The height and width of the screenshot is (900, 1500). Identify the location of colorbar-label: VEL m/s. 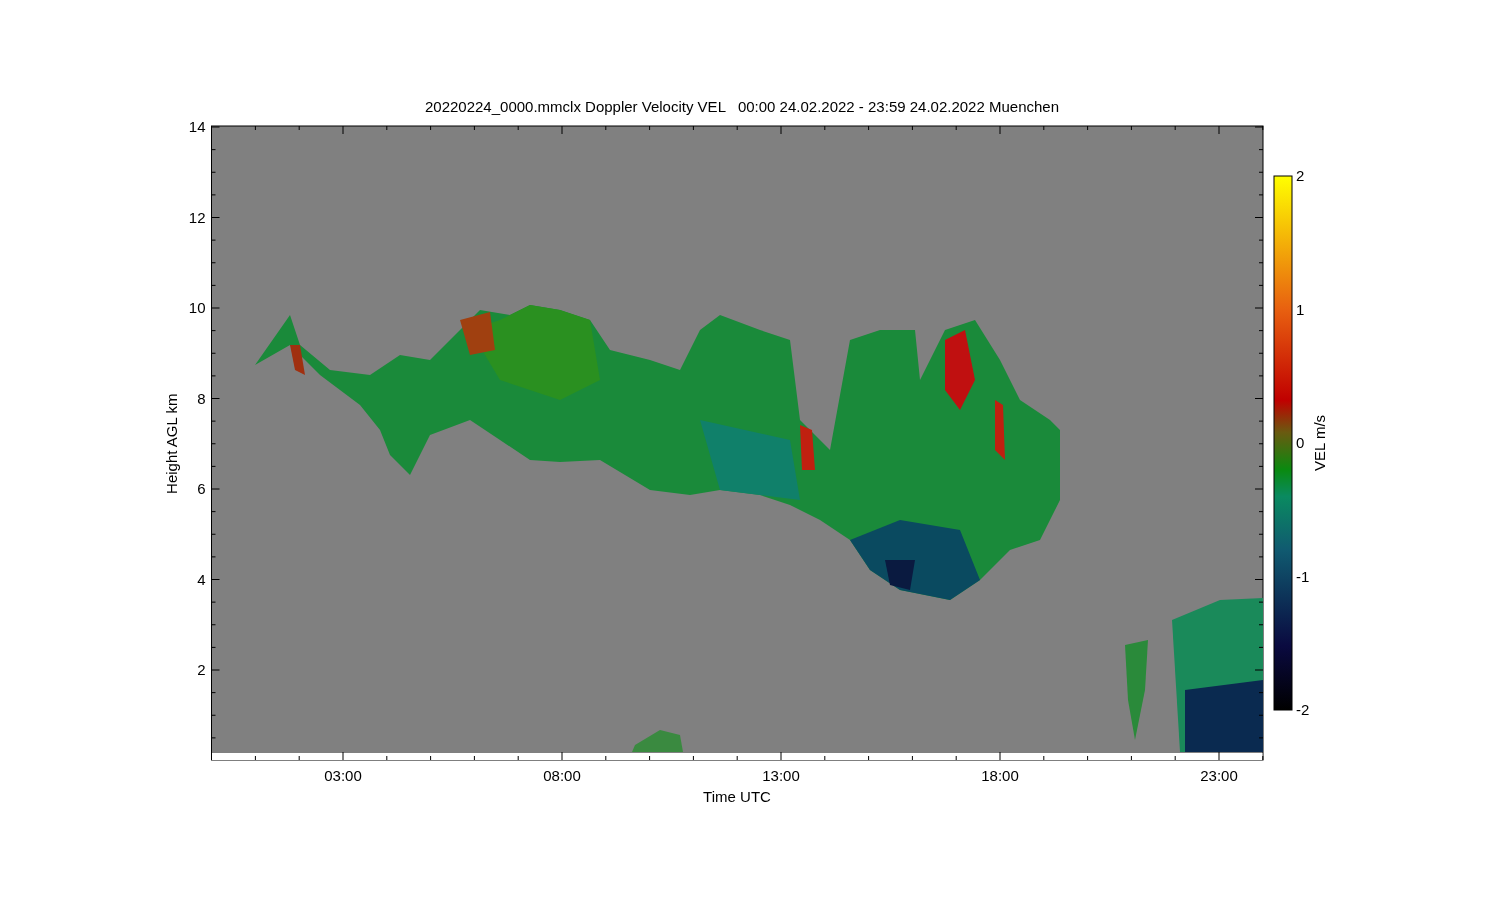
(1319, 443).